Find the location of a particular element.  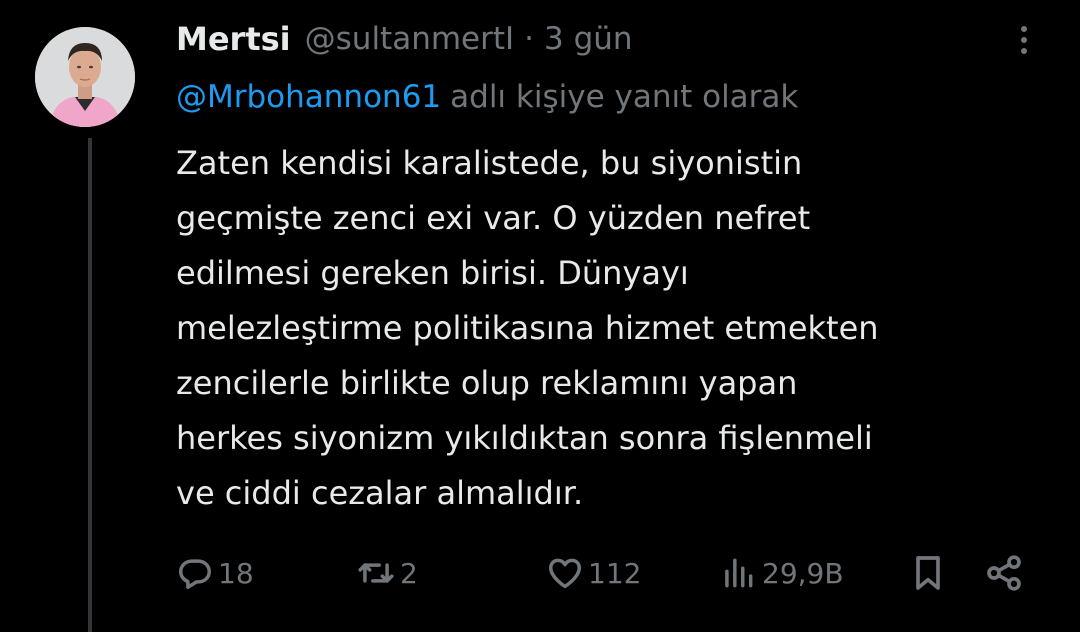

more-vertical-icon is located at coordinates (1024, 40).